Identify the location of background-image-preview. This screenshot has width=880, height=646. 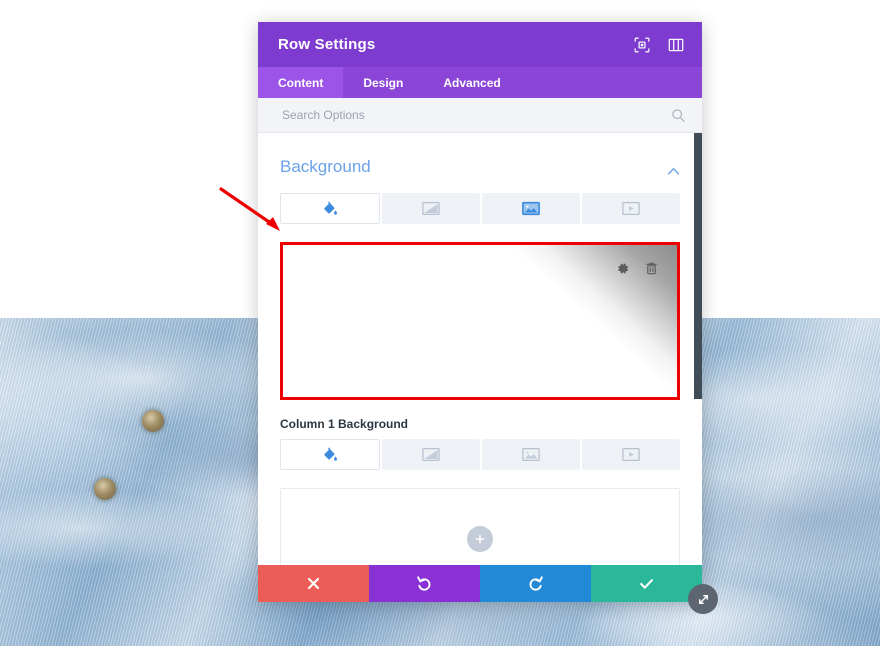
(480, 321).